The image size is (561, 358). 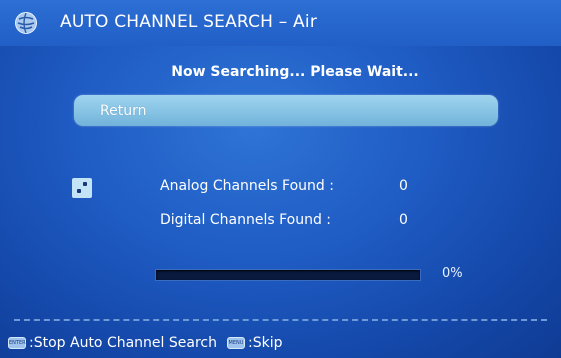 What do you see at coordinates (245, 220) in the screenshot?
I see `digital-channels-label: Digital Channels Found :` at bounding box center [245, 220].